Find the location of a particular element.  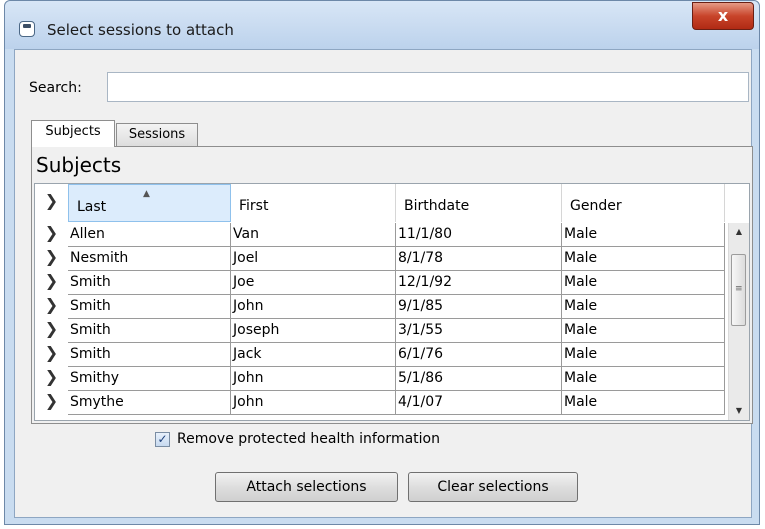

column-header-gender: Gender is located at coordinates (643, 203).